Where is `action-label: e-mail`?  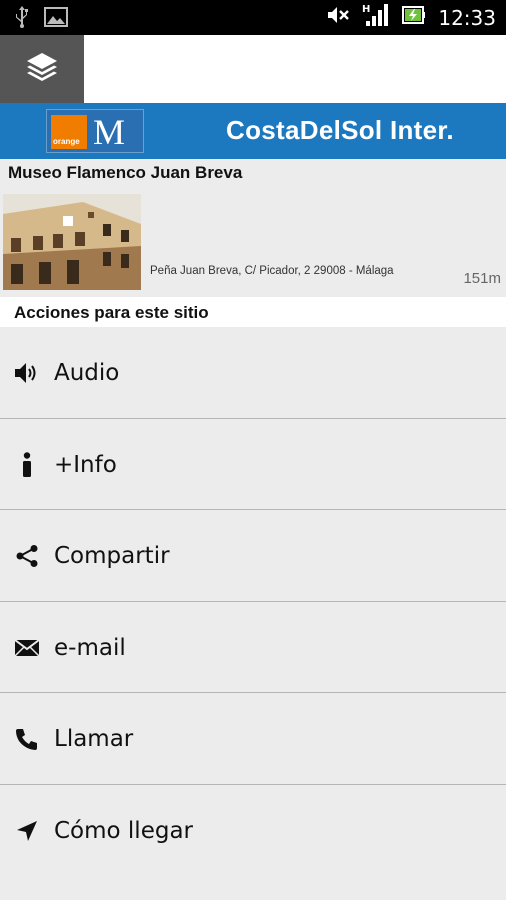 action-label: e-mail is located at coordinates (90, 647).